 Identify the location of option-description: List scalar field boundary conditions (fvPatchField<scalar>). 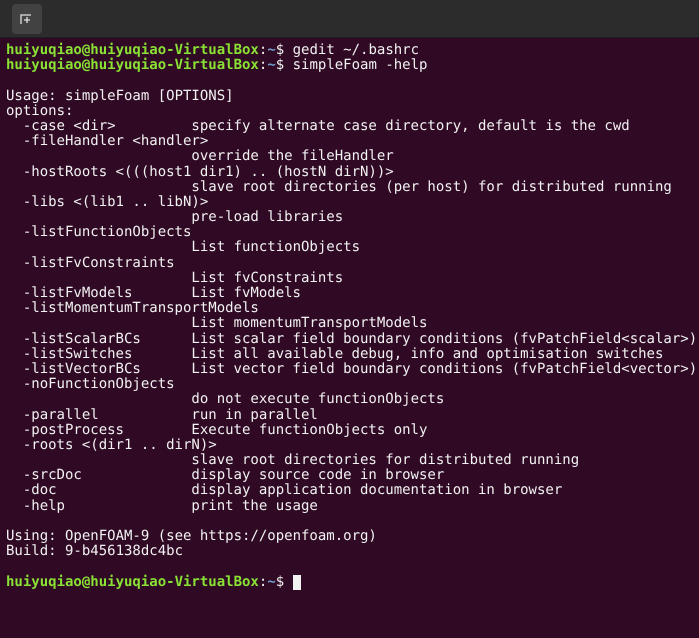
(444, 339).